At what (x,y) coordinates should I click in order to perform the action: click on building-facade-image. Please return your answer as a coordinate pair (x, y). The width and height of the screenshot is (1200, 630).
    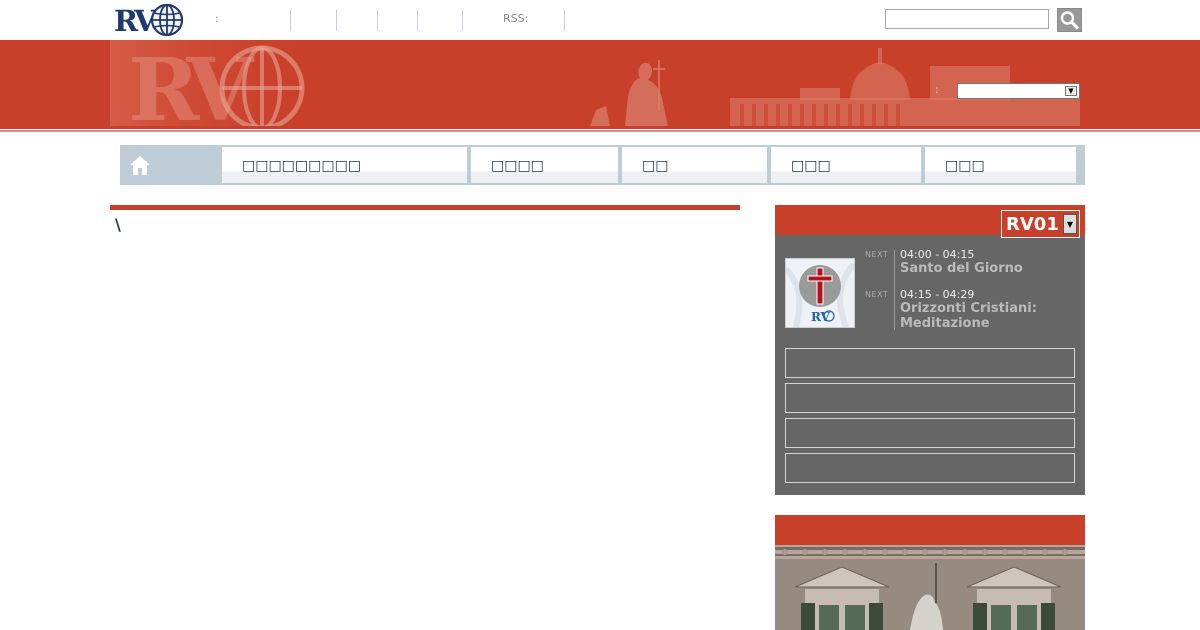
    Looking at the image, I should click on (930, 587).